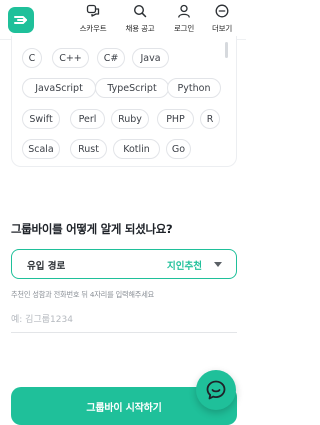  I want to click on skill-tag: TypeScript, so click(132, 88).